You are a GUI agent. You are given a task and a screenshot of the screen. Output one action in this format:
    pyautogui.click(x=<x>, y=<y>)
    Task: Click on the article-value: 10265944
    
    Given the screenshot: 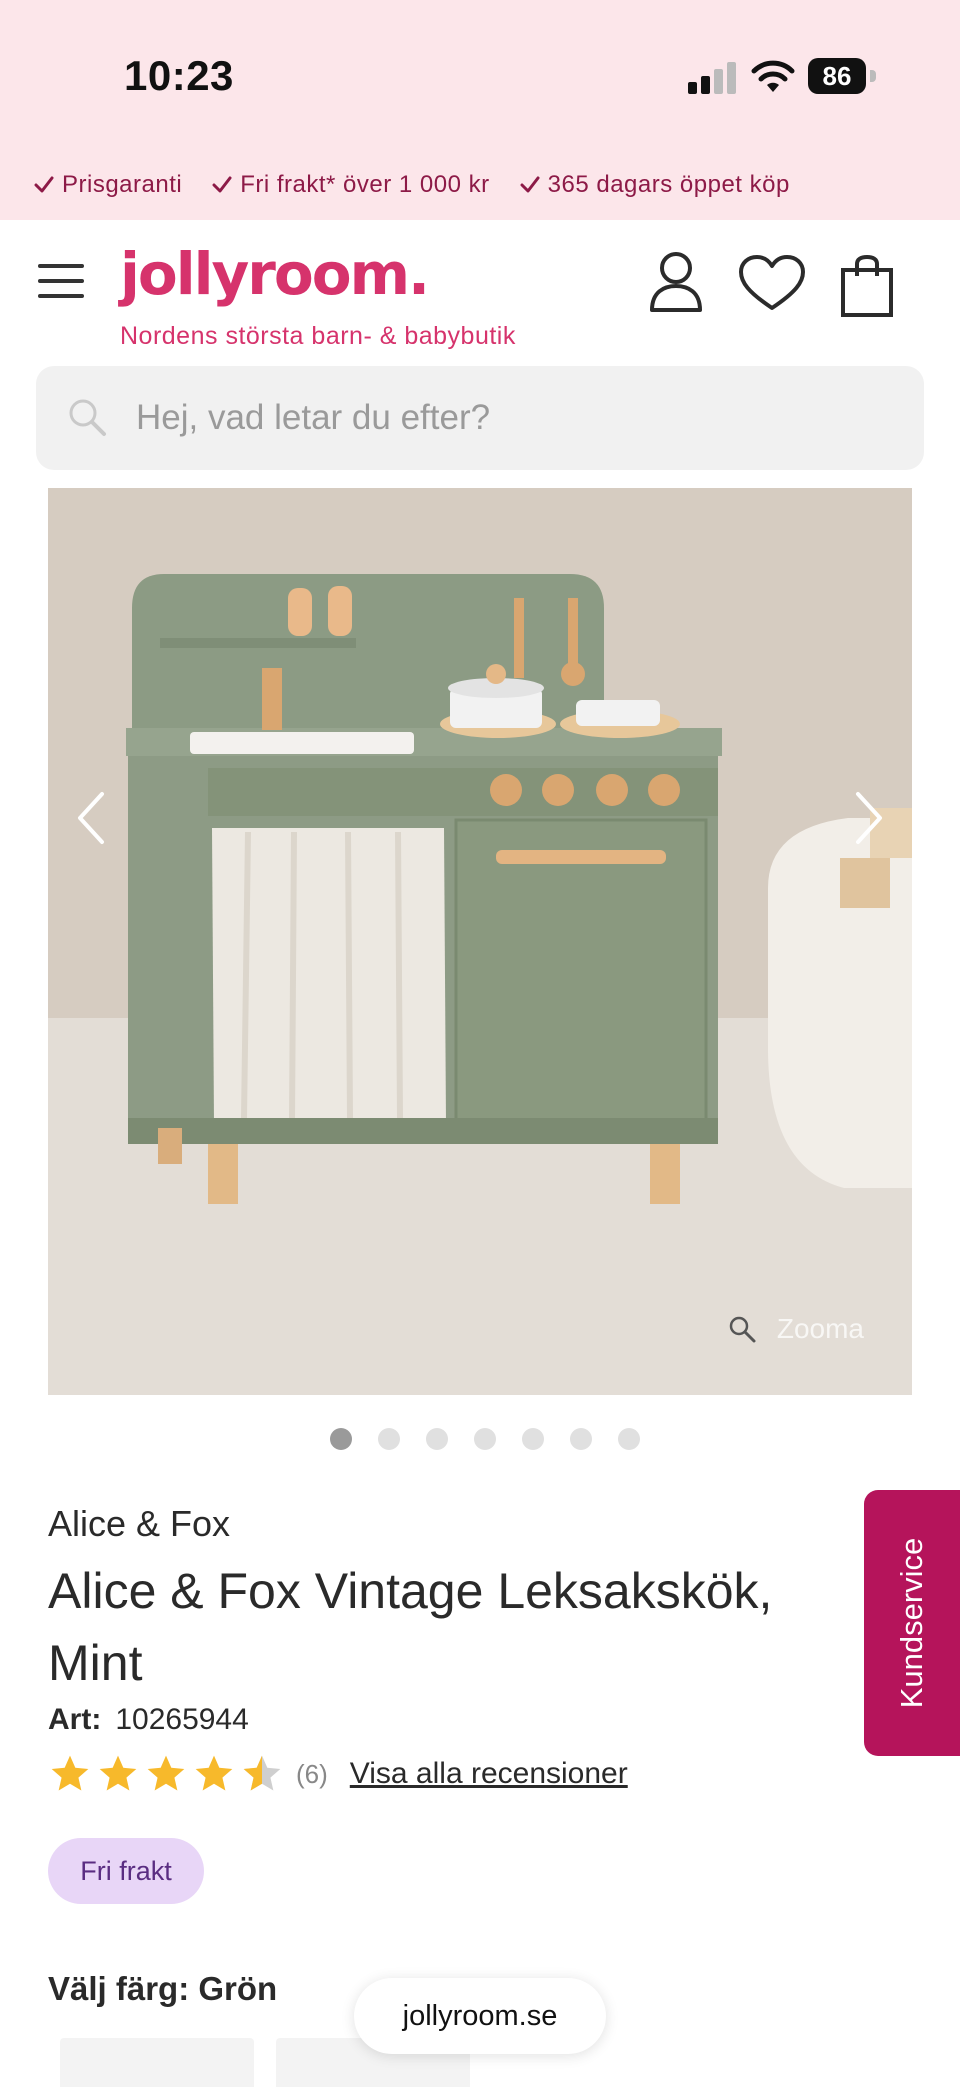 What is the action you would take?
    pyautogui.click(x=182, y=1719)
    